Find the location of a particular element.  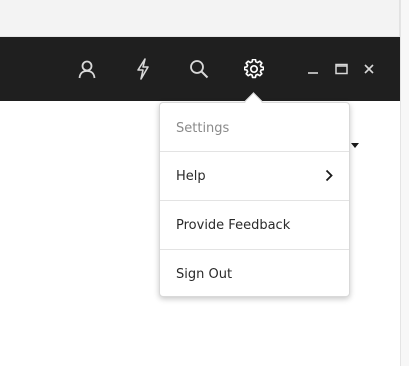

activity-button is located at coordinates (143, 69).